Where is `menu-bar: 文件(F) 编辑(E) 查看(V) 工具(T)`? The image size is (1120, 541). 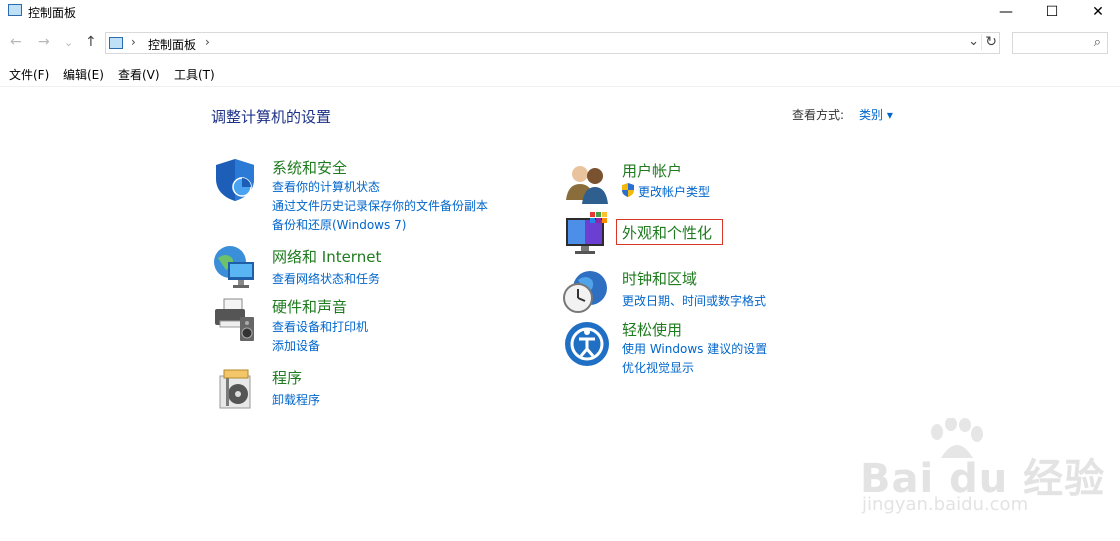
menu-bar: 文件(F) 编辑(E) 查看(V) 工具(T) is located at coordinates (560, 75).